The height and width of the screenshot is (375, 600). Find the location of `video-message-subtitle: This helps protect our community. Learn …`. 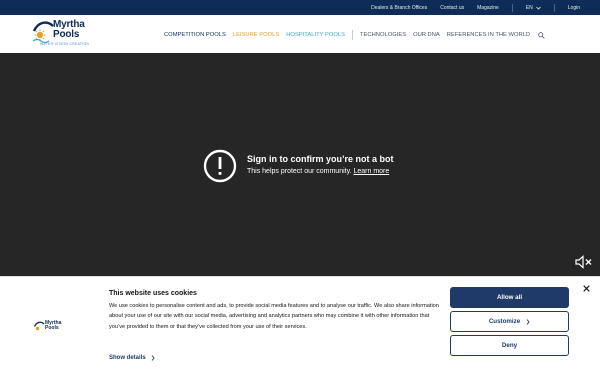

video-message-subtitle: This helps protect our community. Learn … is located at coordinates (318, 171).